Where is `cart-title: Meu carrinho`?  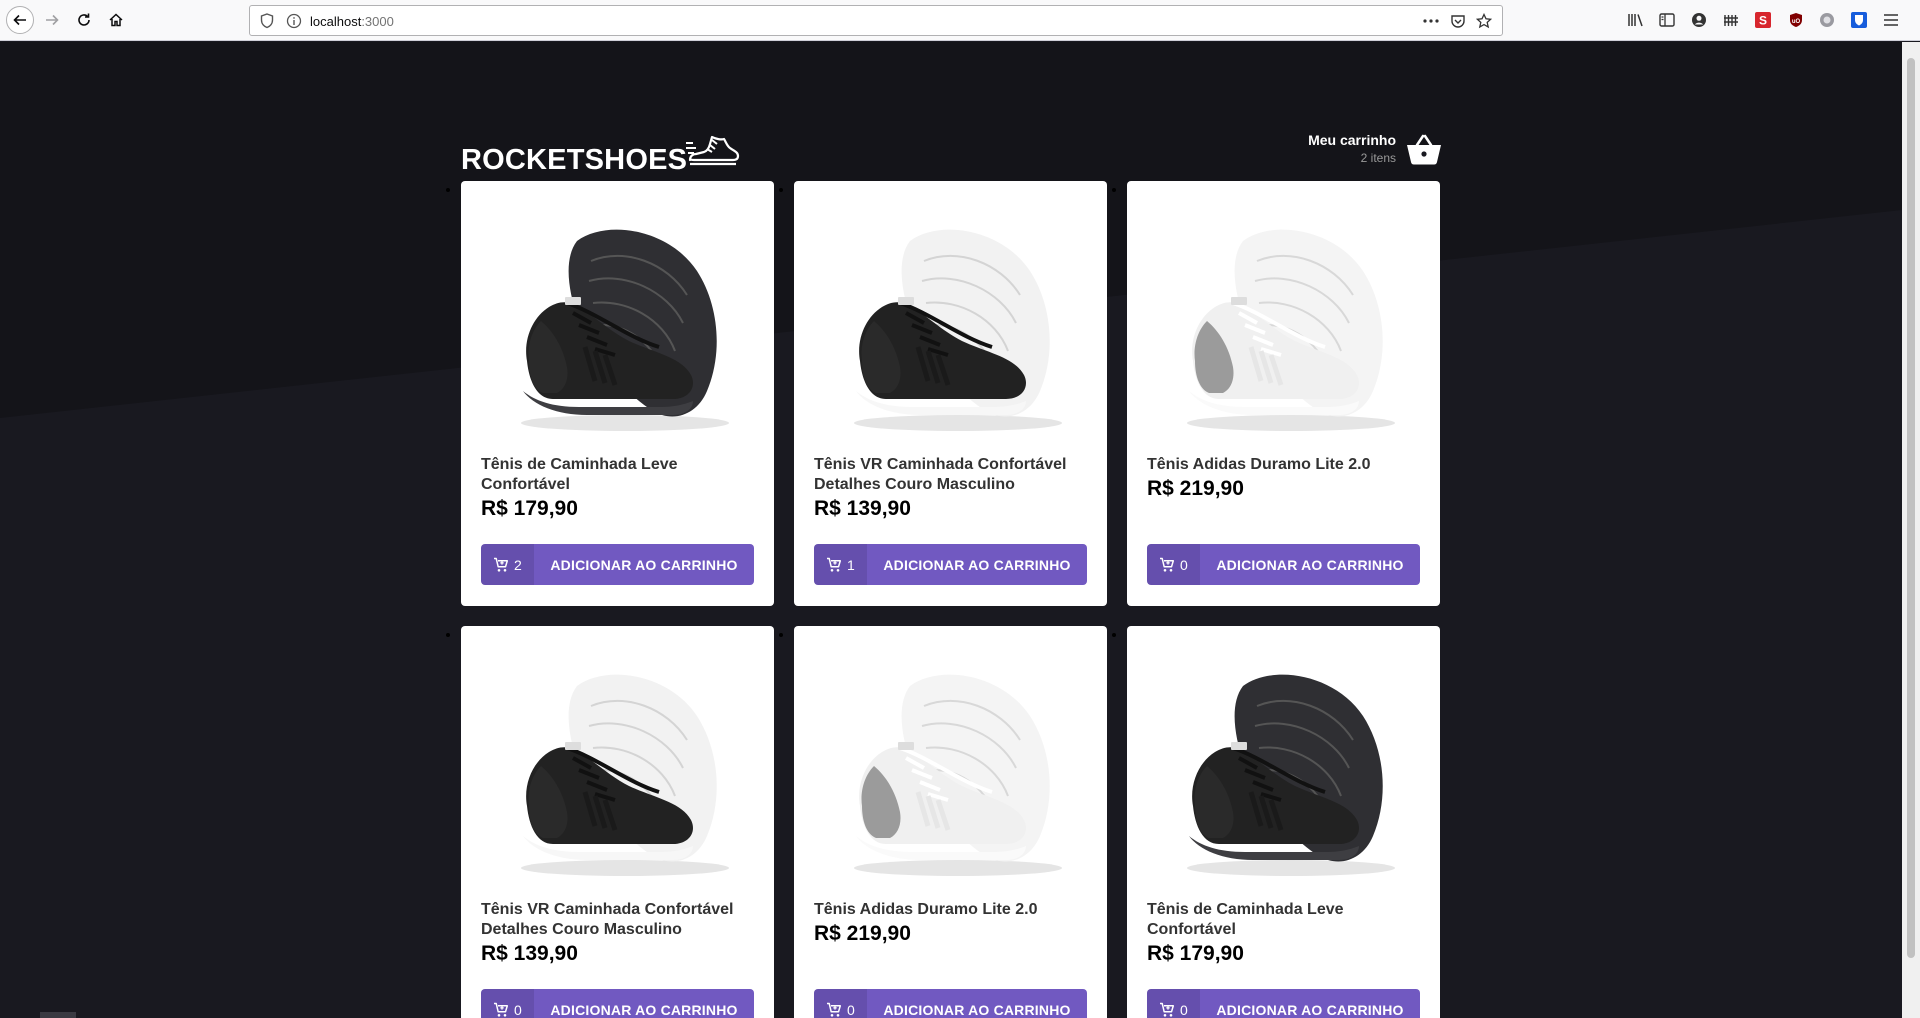
cart-title: Meu carrinho is located at coordinates (1352, 140).